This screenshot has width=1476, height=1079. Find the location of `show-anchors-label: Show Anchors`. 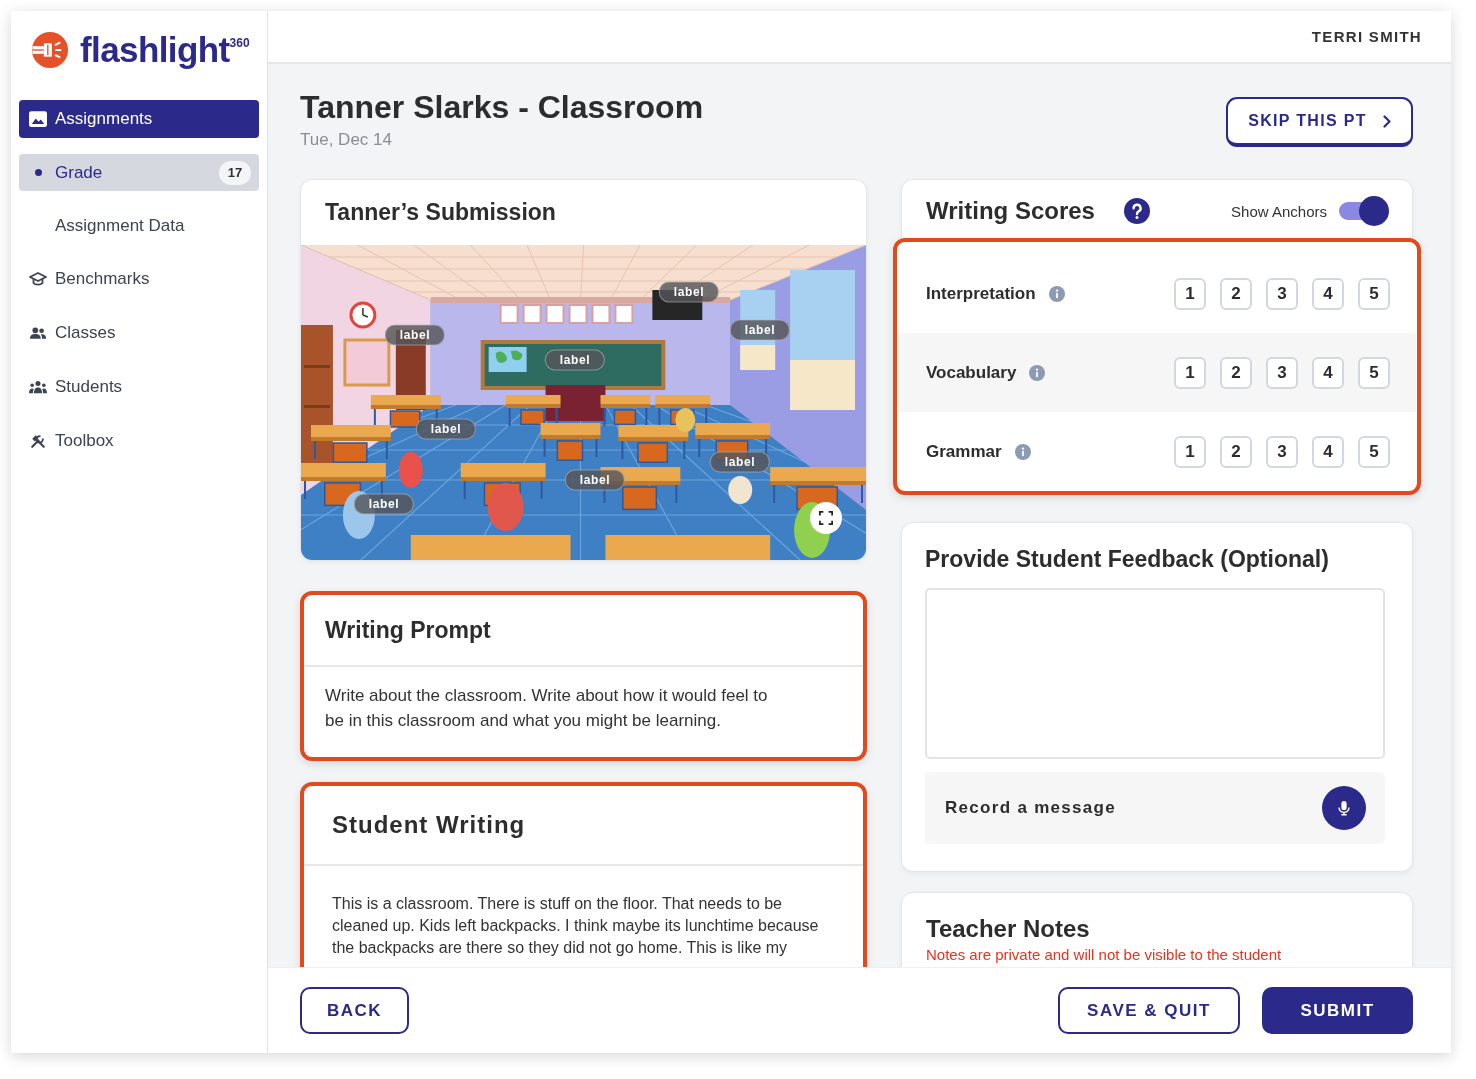

show-anchors-label: Show Anchors is located at coordinates (1279, 211).